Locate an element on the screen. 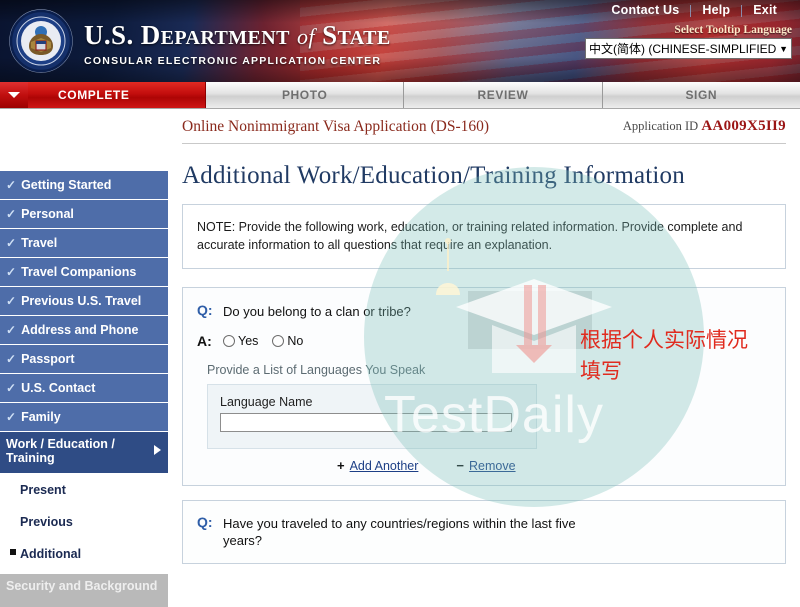 The width and height of the screenshot is (800, 607). sidebar-item-travel: ✓ Travel is located at coordinates (84, 243).